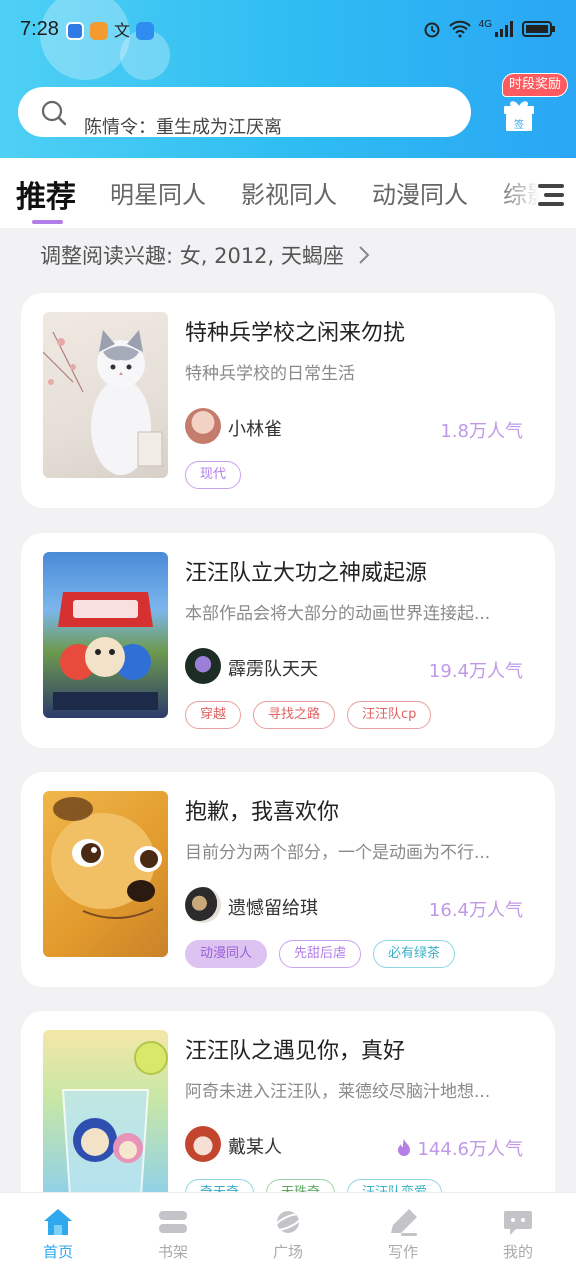  What do you see at coordinates (389, 715) in the screenshot?
I see `tag: 汪汪队cp` at bounding box center [389, 715].